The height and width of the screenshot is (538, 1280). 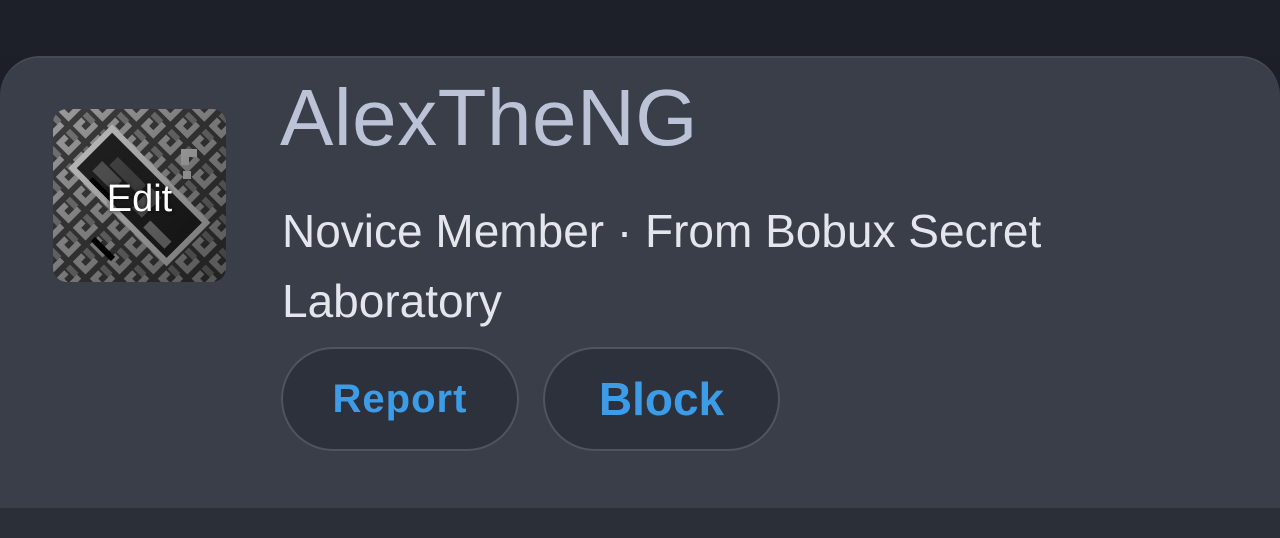 I want to click on top-bar, so click(x=640, y=28).